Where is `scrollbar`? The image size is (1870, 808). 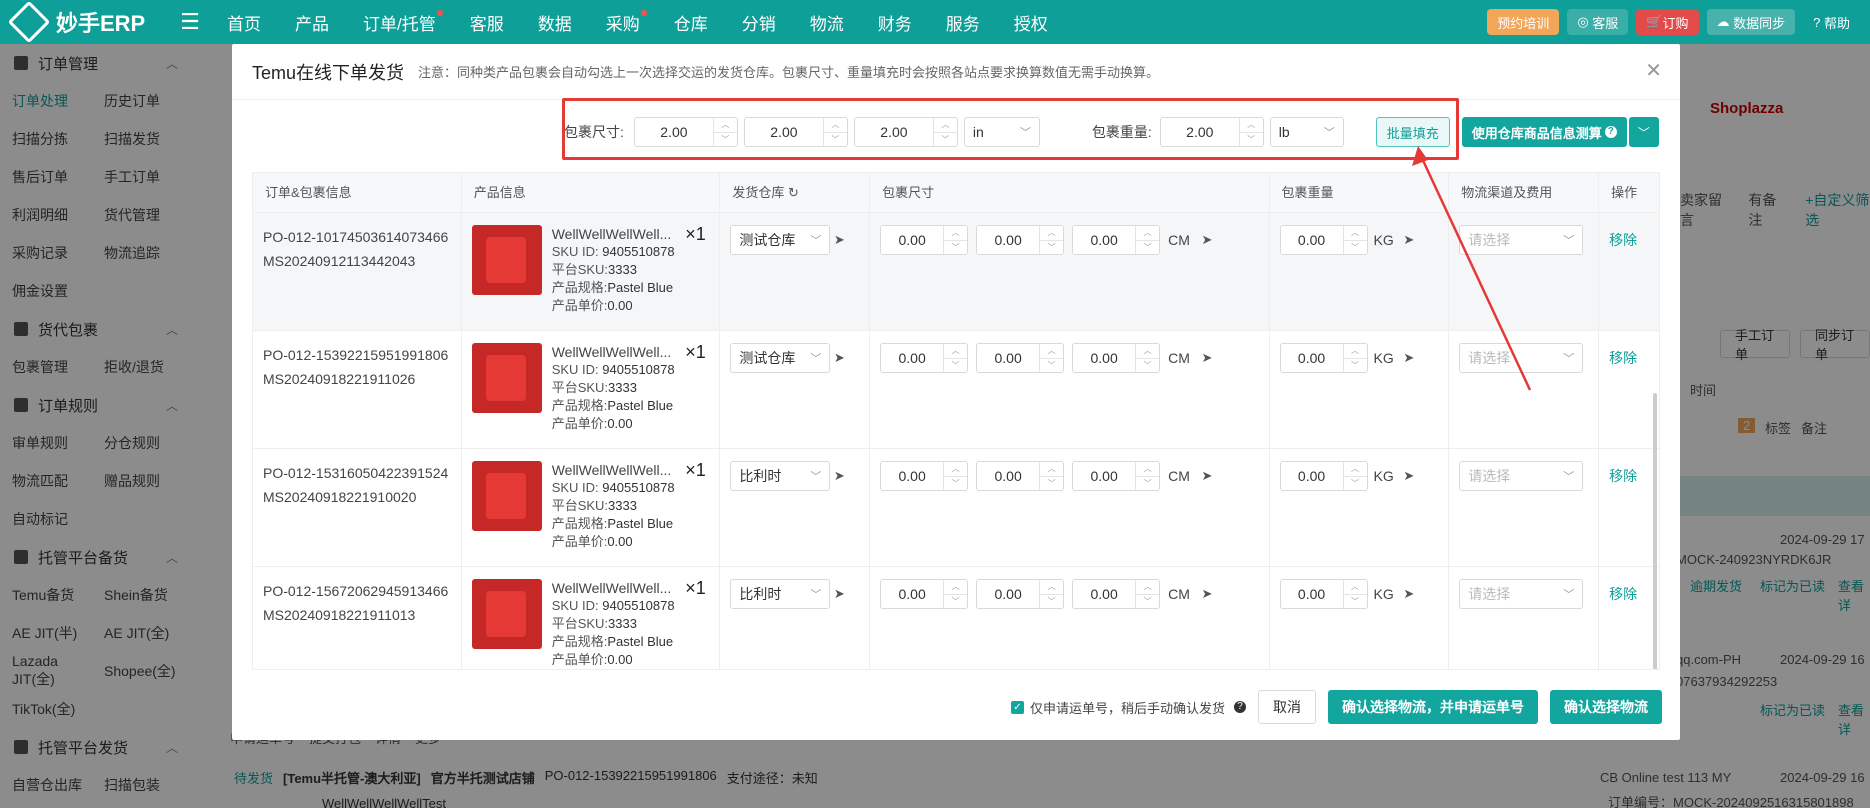
scrollbar is located at coordinates (1655, 531).